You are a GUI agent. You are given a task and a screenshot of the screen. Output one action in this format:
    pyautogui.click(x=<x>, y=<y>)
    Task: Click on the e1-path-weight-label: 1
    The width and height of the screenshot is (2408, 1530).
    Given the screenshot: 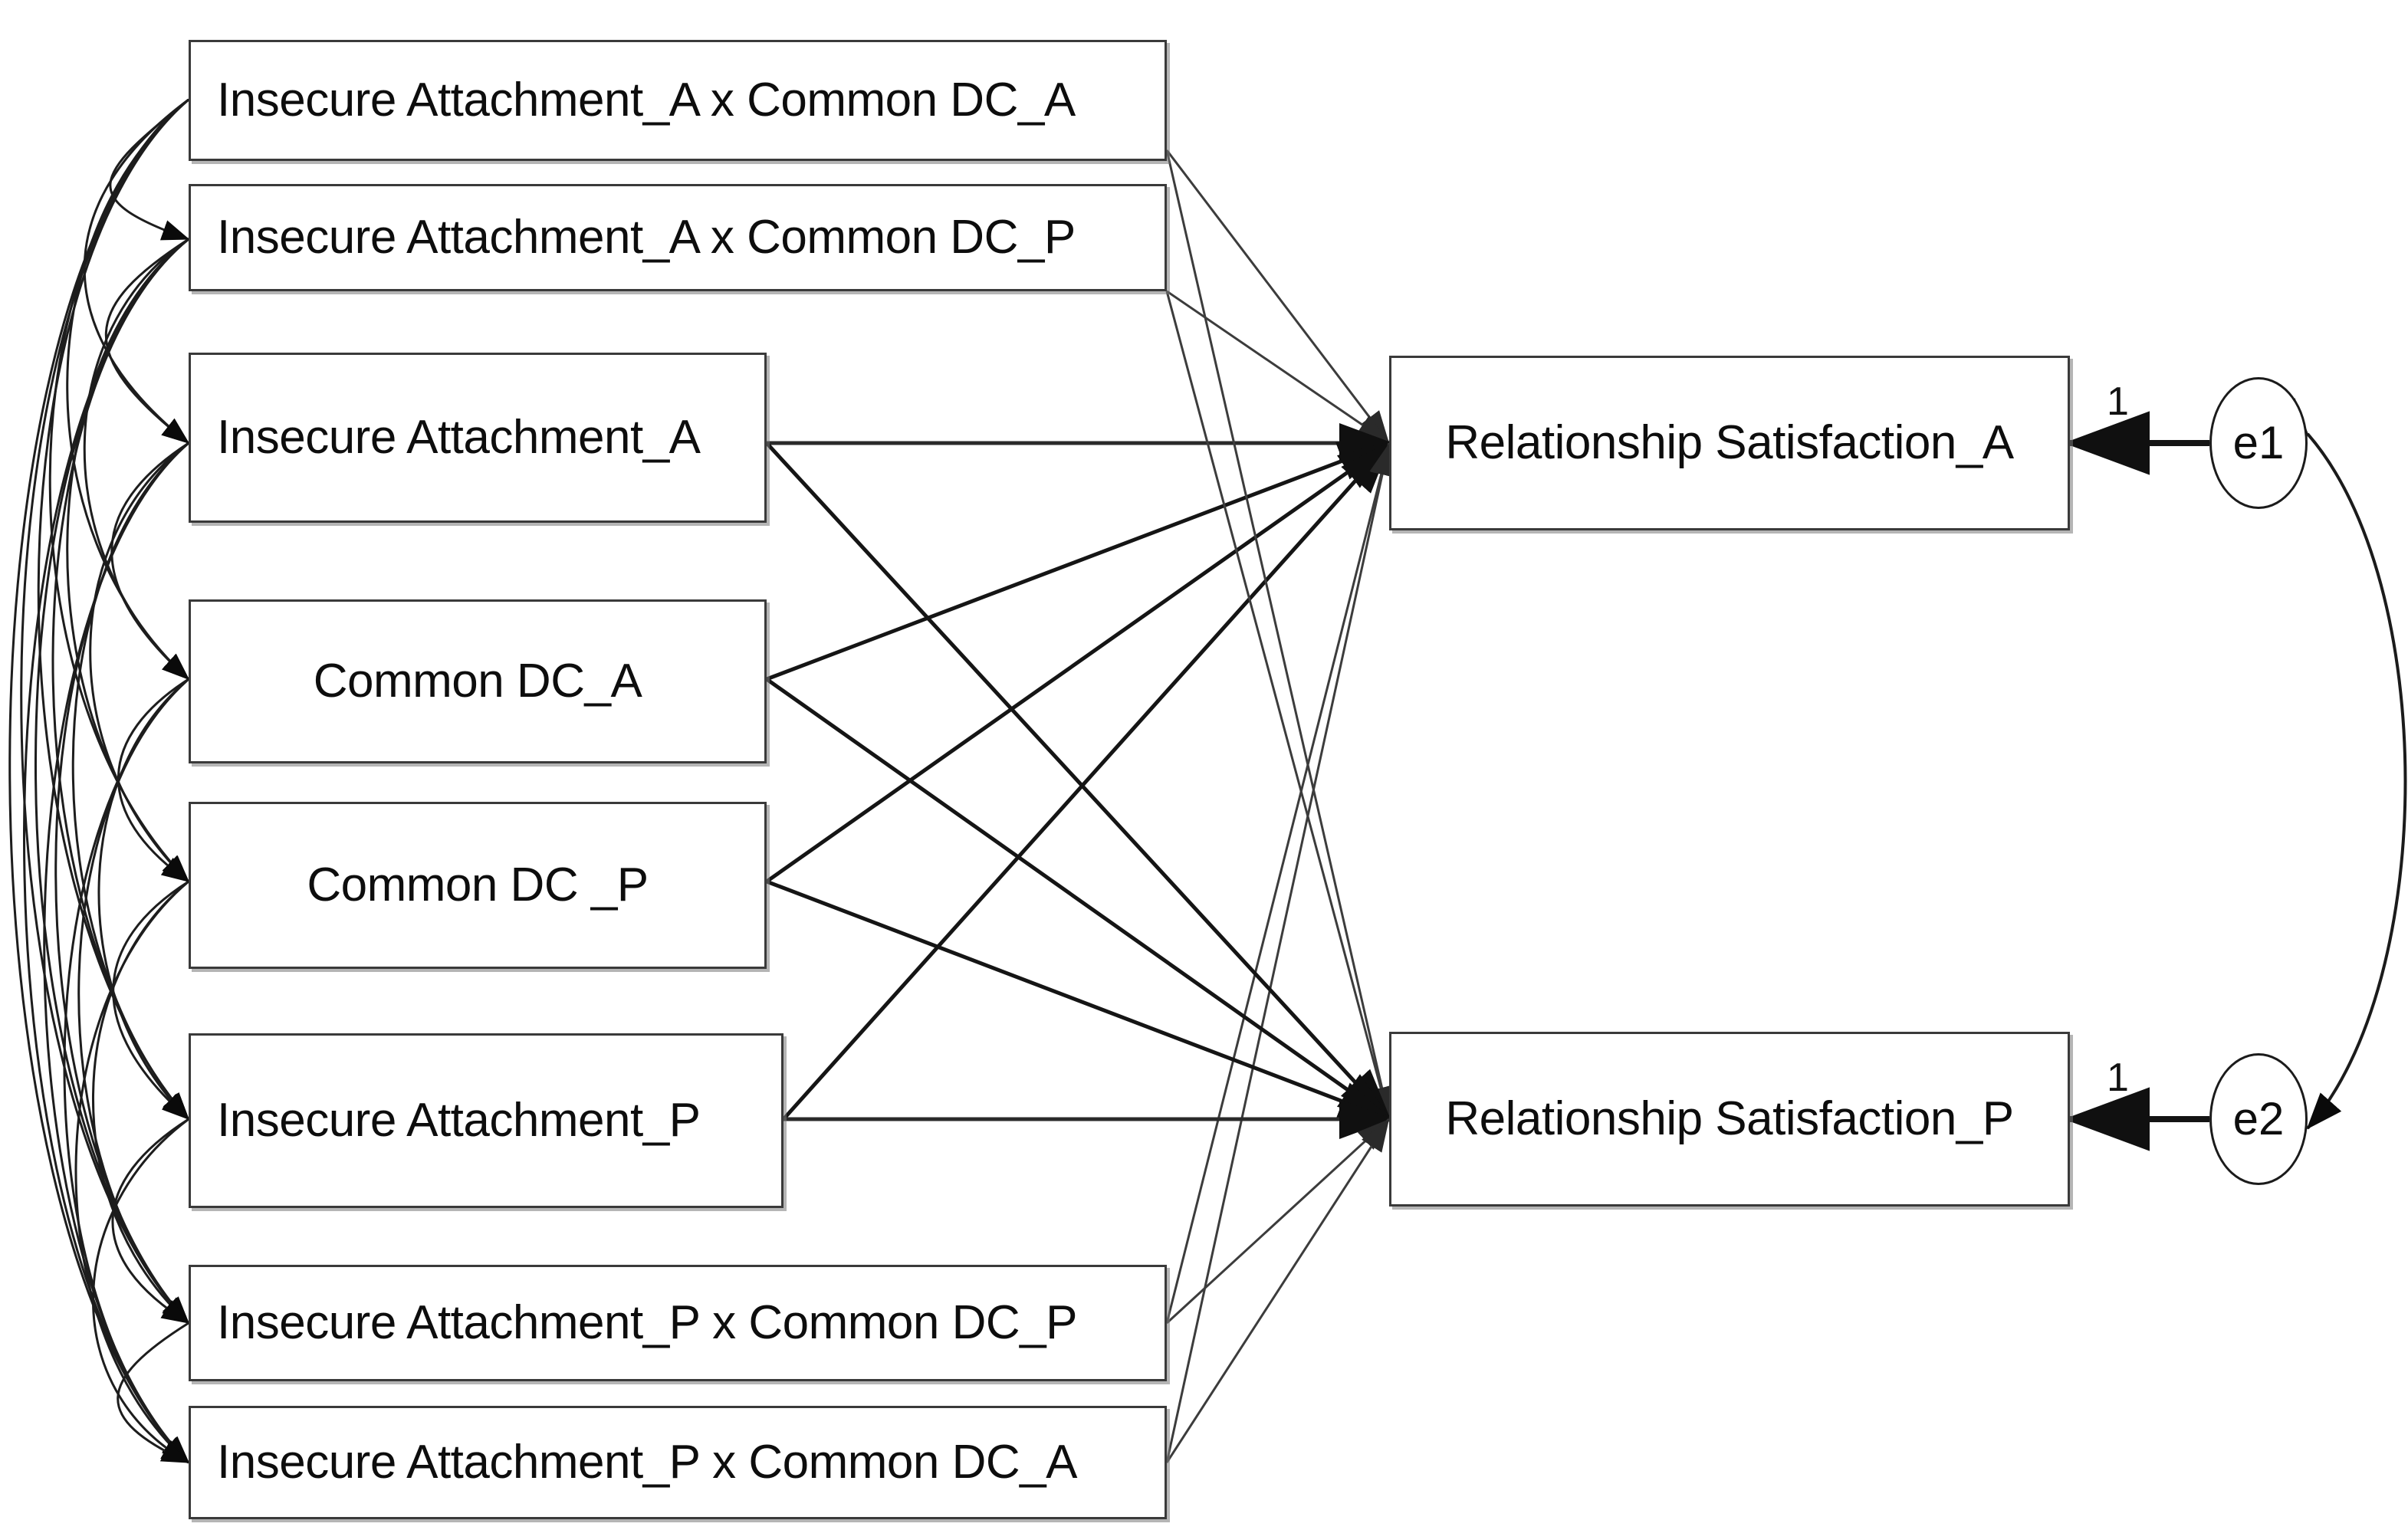 What is the action you would take?
    pyautogui.click(x=2118, y=401)
    